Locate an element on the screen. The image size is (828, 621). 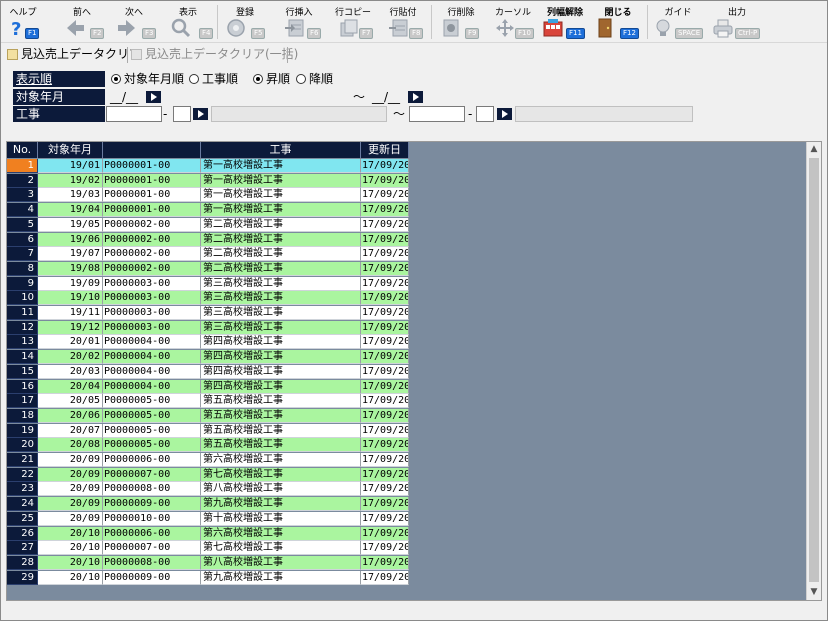
target-month-cell: 20/08 is located at coordinates (70, 445).